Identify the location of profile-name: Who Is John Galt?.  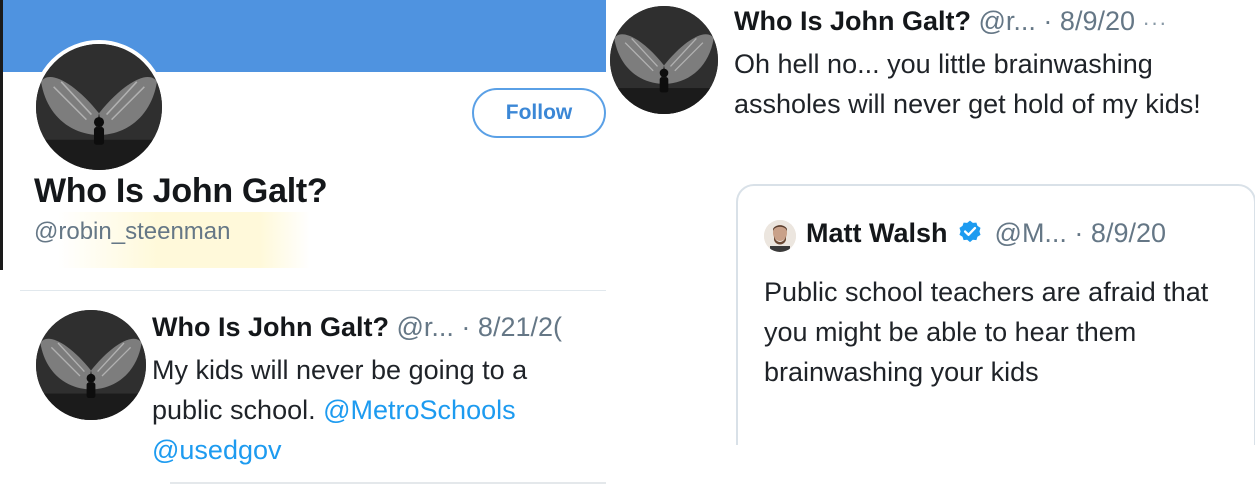
(181, 191).